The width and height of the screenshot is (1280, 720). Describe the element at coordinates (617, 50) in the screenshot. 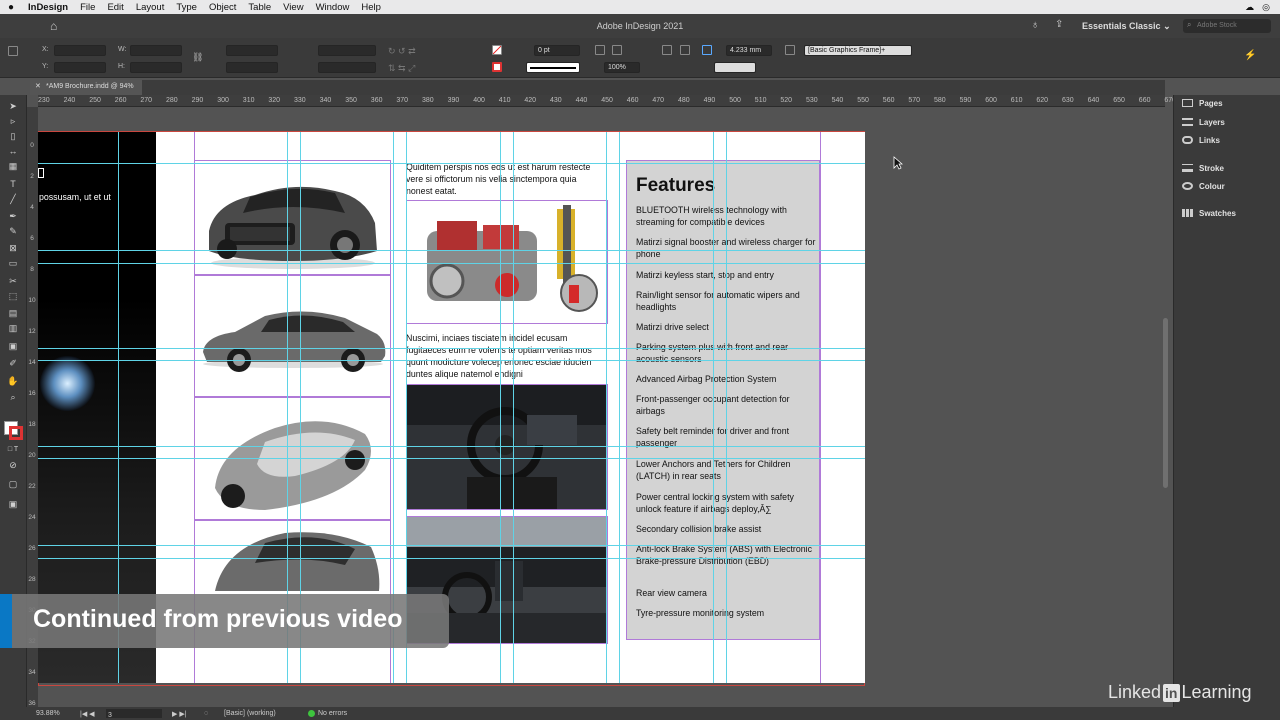

I see `drop-shadow-icon` at that location.